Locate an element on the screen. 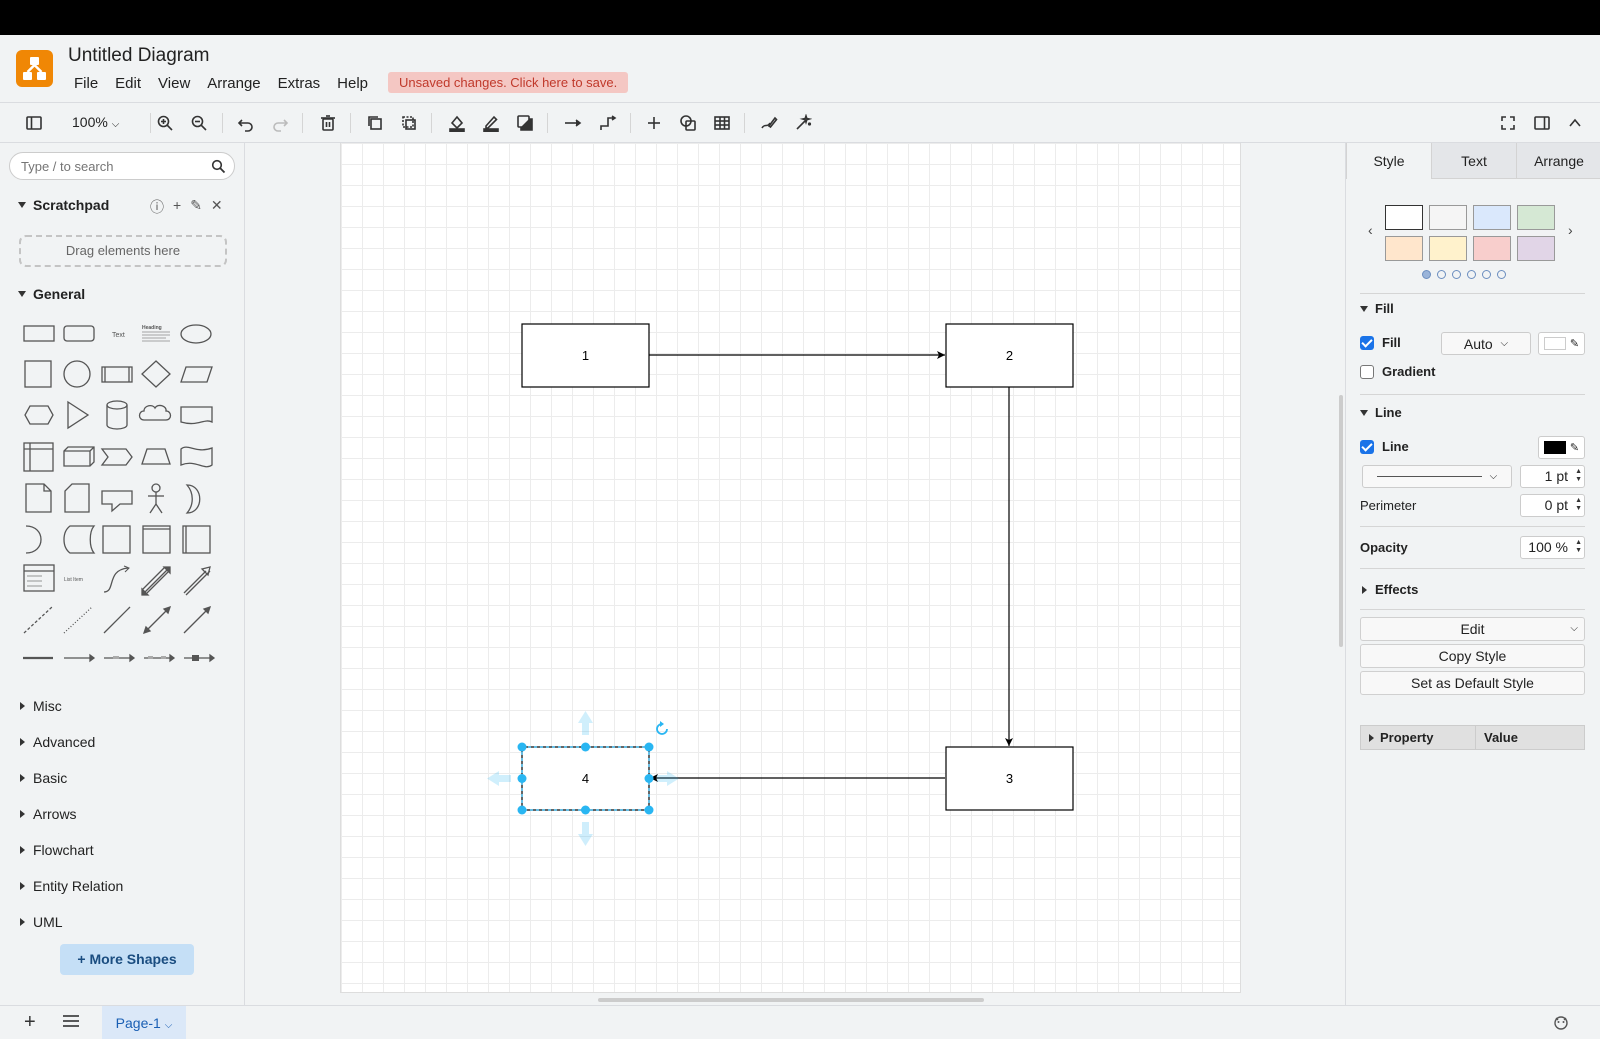 Image resolution: width=1600 pixels, height=1039 pixels. section-misc: Misc is located at coordinates (41, 706).